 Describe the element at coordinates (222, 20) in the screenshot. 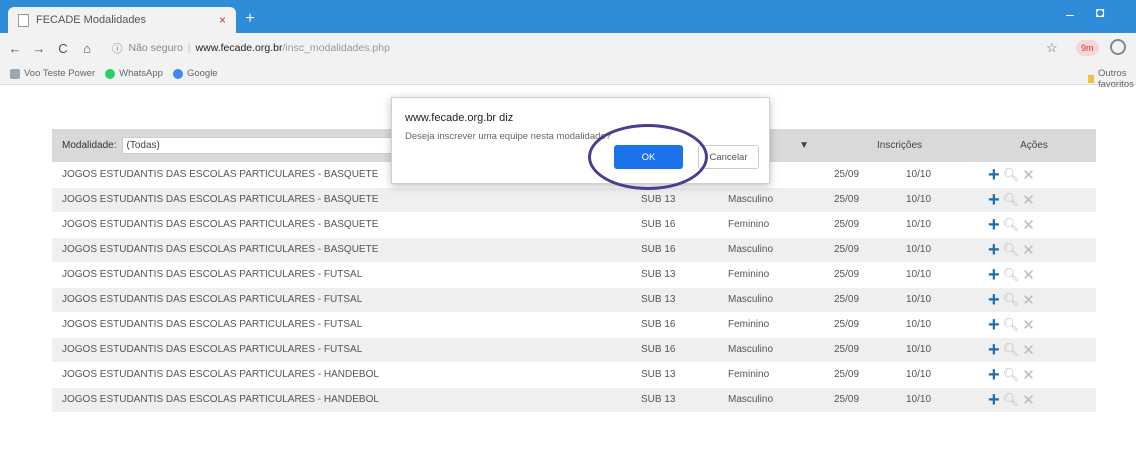

I see `tab-close-icon: ×` at that location.